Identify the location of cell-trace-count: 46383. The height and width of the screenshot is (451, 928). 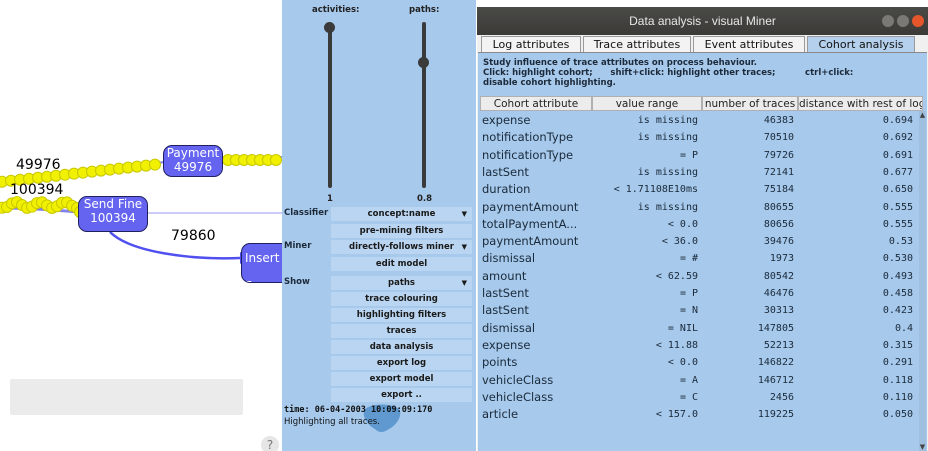
(778, 120).